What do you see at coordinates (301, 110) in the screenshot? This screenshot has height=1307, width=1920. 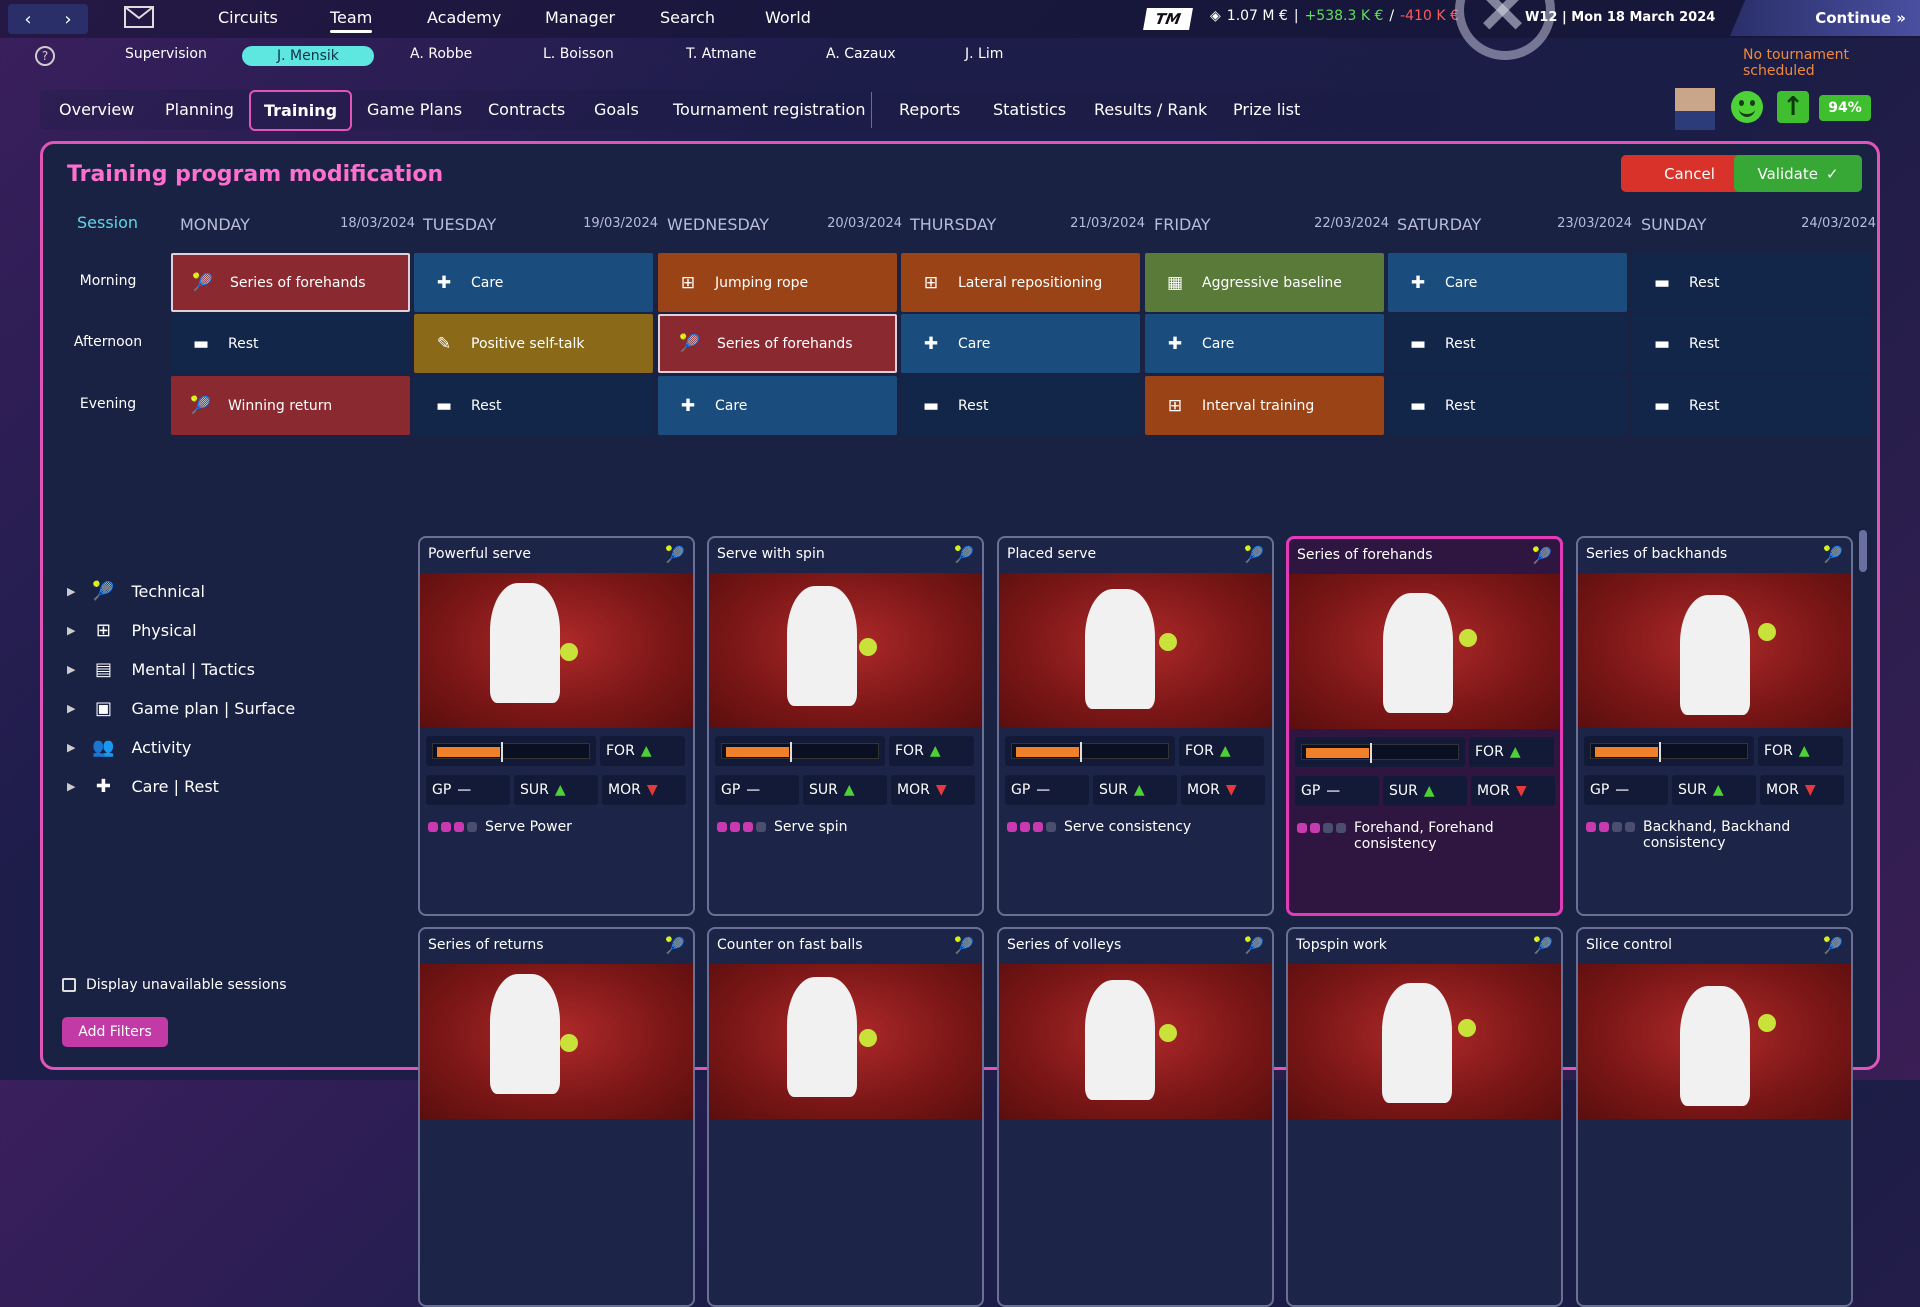 I see `tab-training: Training` at bounding box center [301, 110].